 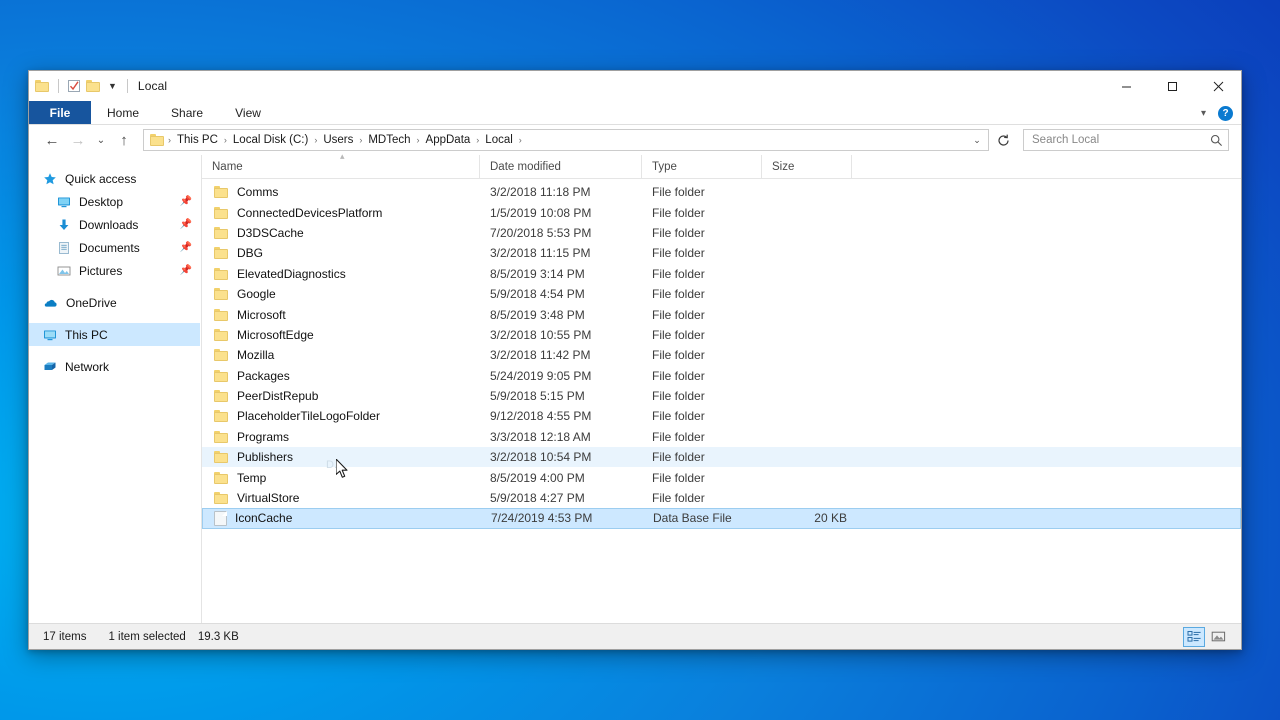 I want to click on column-header-name: Name ▴, so click(x=341, y=164).